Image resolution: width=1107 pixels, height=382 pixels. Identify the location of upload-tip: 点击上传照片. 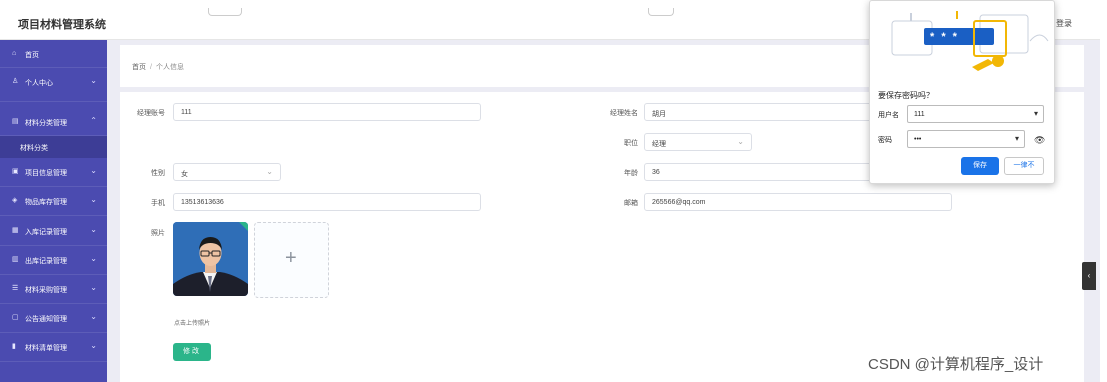
(192, 324).